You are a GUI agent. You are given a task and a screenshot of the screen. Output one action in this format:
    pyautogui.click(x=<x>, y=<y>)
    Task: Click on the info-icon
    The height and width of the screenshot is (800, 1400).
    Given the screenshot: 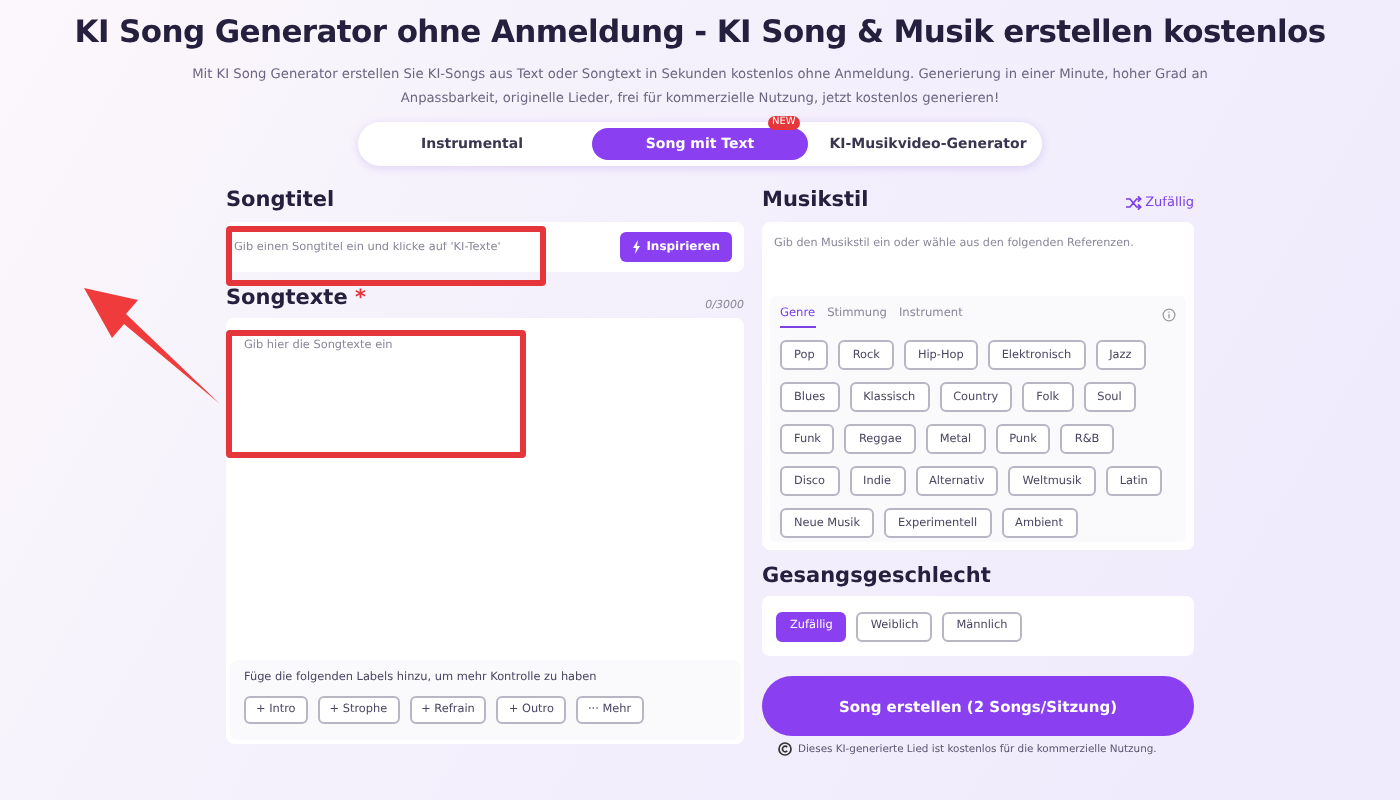 What is the action you would take?
    pyautogui.click(x=1169, y=314)
    